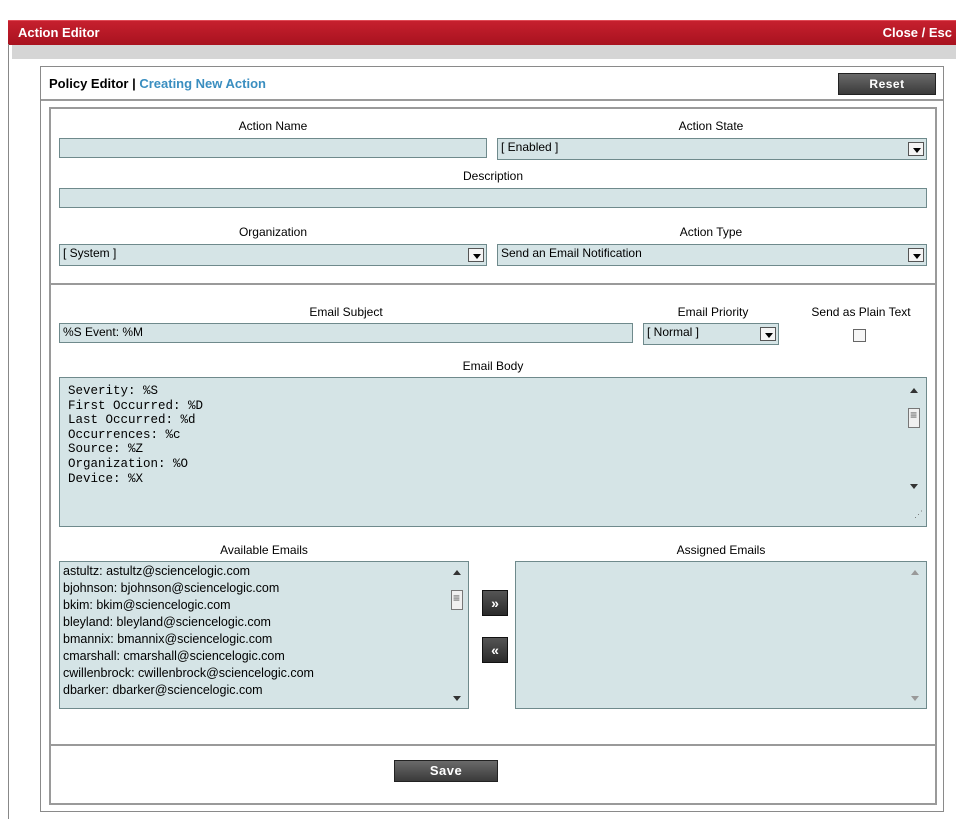  I want to click on organization-select: [ System ], so click(273, 255).